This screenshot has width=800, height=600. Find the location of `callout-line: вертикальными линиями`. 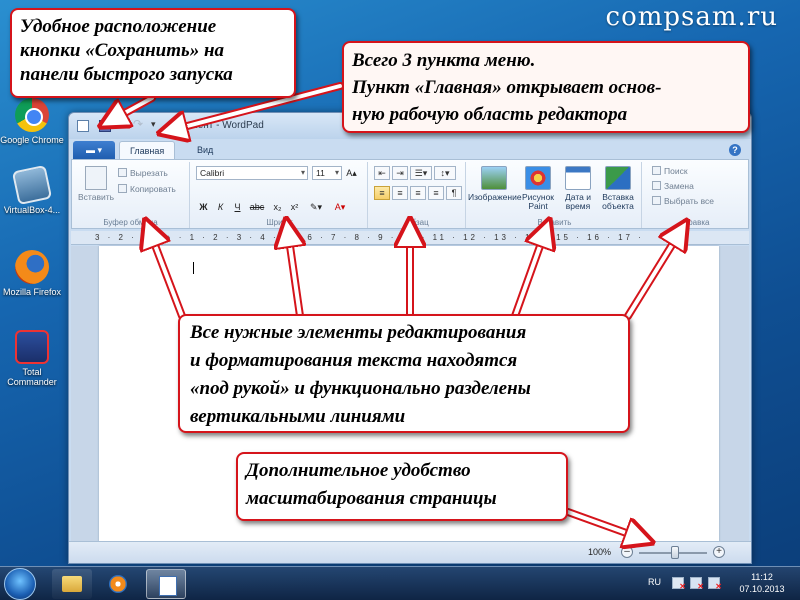

callout-line: вертикальными линиями is located at coordinates (298, 416).